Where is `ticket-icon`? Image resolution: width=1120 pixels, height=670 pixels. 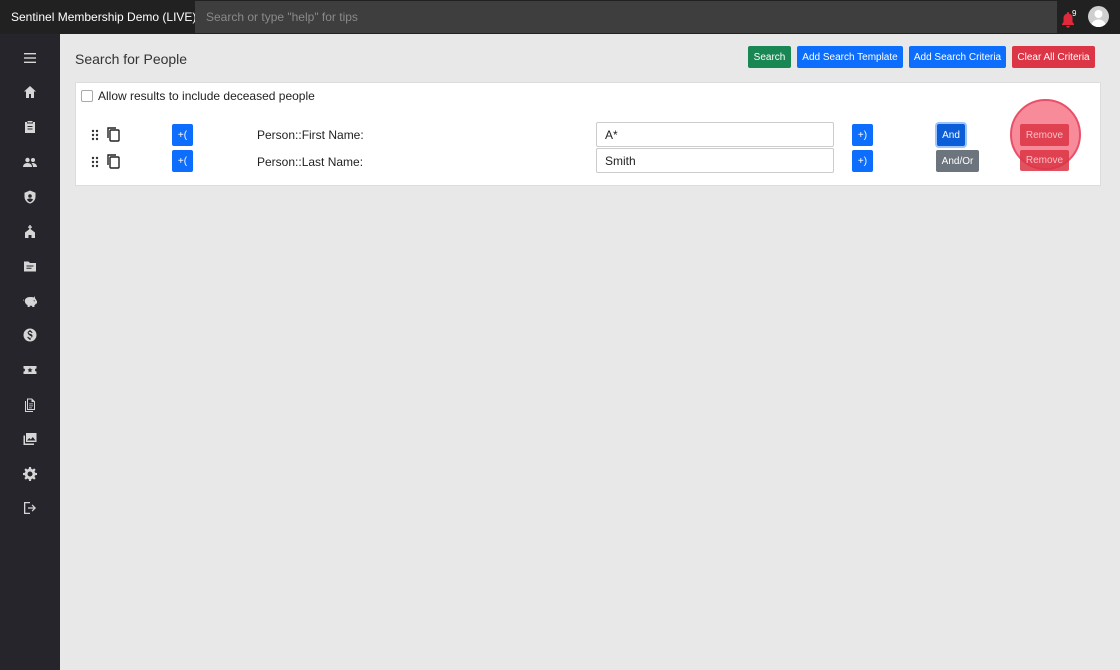 ticket-icon is located at coordinates (30, 370).